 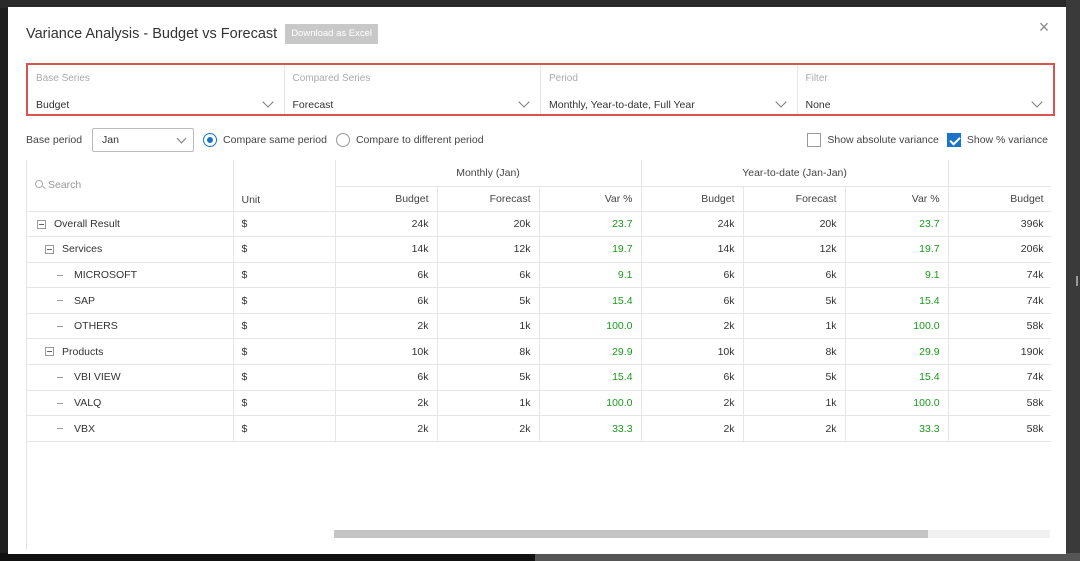 What do you see at coordinates (669, 89) in the screenshot?
I see `period-dropdown: Period Monthly, Year-to-date, Full Year` at bounding box center [669, 89].